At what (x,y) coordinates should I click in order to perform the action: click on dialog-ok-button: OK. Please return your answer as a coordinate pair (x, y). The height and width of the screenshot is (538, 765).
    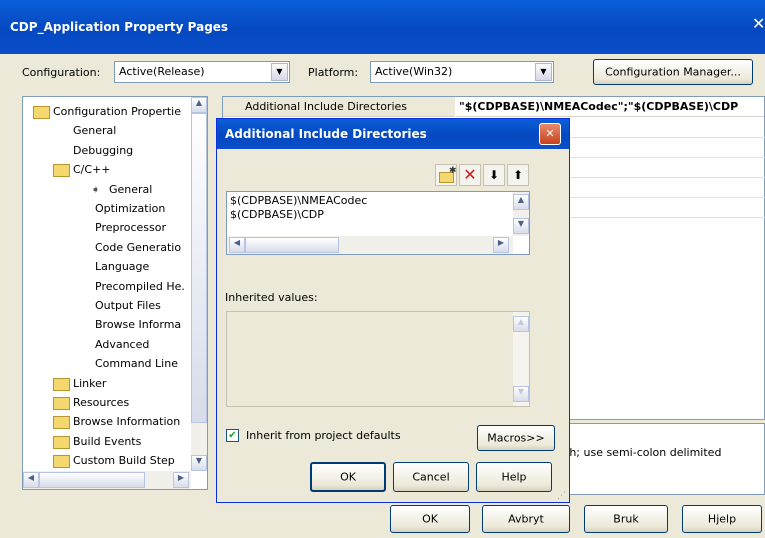
    Looking at the image, I should click on (348, 477).